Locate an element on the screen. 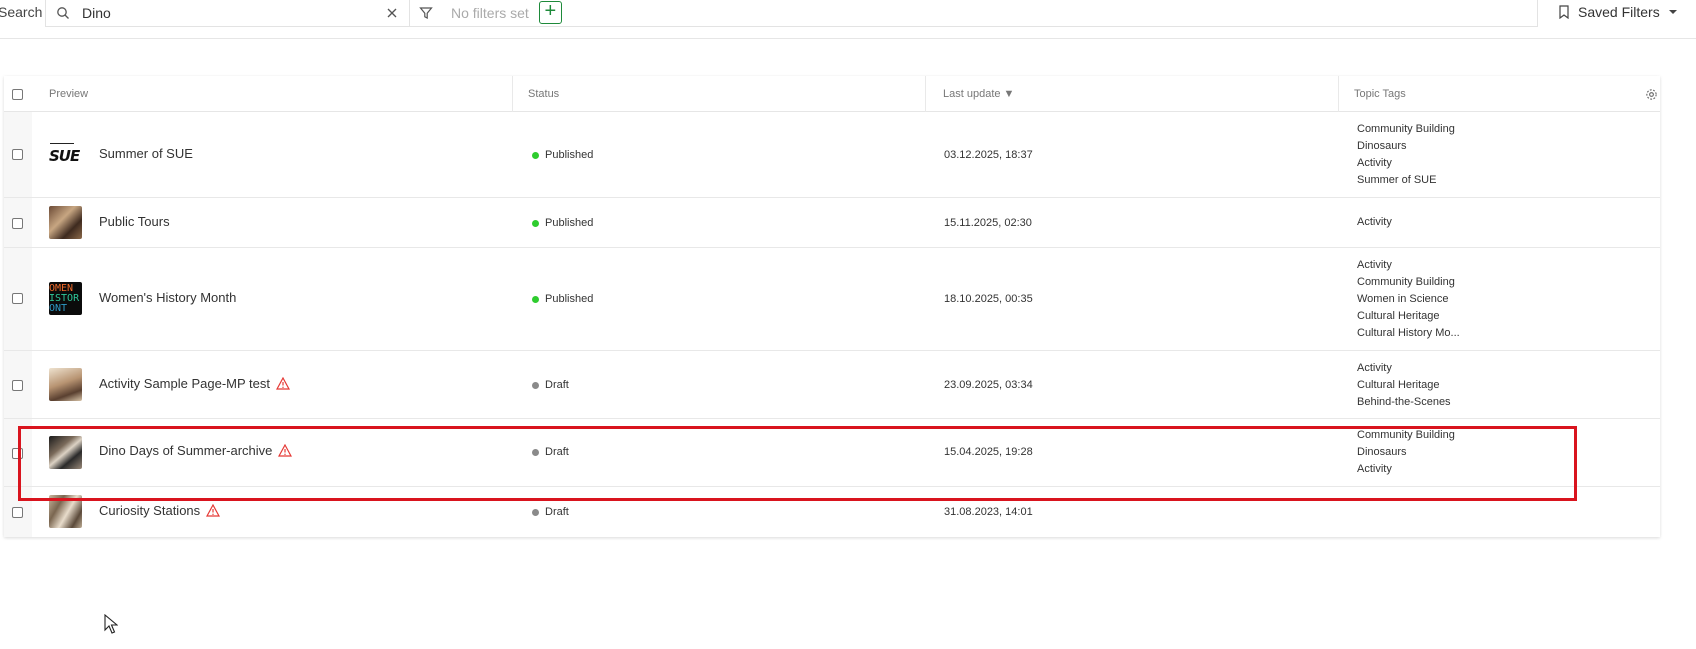 The width and height of the screenshot is (1696, 649). select-all-checkbox is located at coordinates (17, 94).